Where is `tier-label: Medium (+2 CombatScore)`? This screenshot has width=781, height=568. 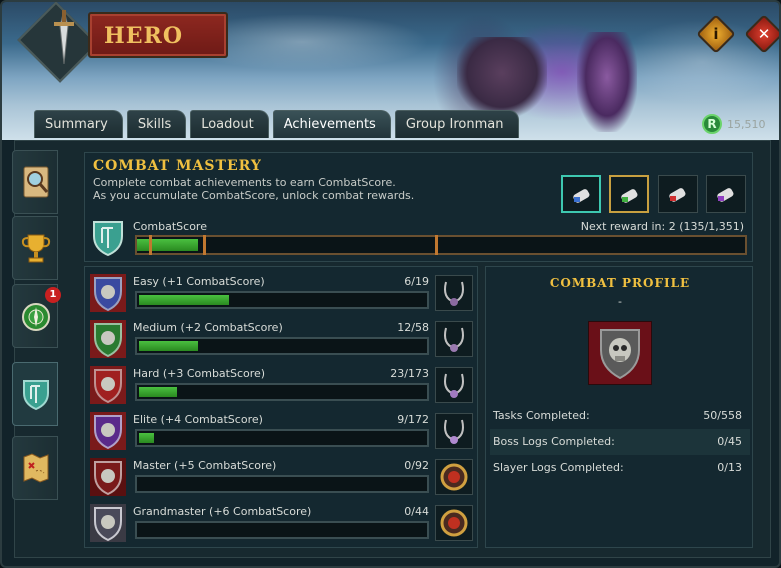
tier-label: Medium (+2 CombatScore) is located at coordinates (208, 327).